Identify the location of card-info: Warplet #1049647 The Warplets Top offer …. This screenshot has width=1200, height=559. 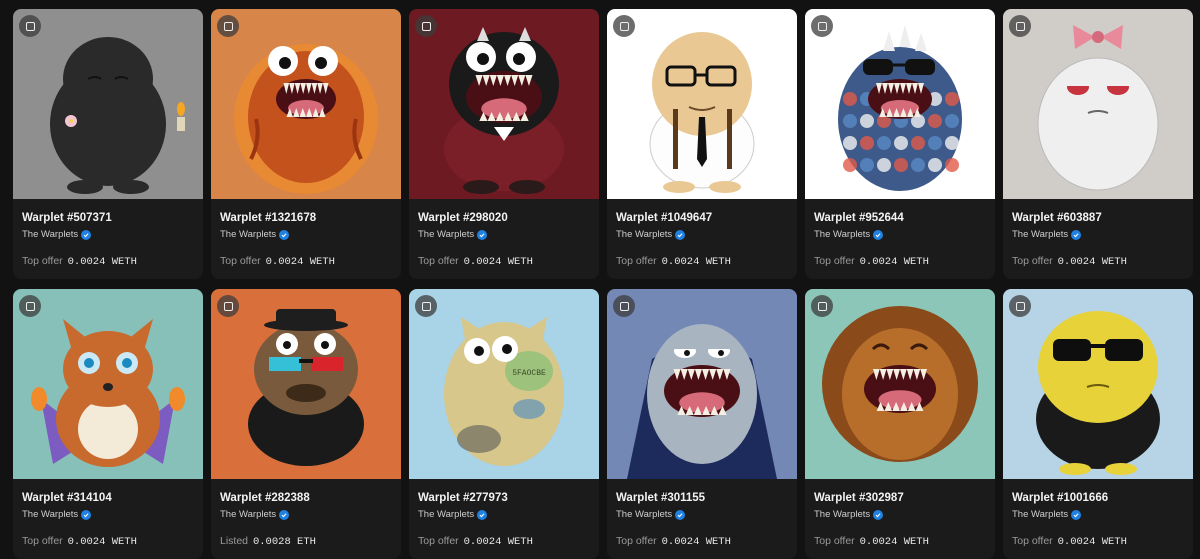
(702, 234).